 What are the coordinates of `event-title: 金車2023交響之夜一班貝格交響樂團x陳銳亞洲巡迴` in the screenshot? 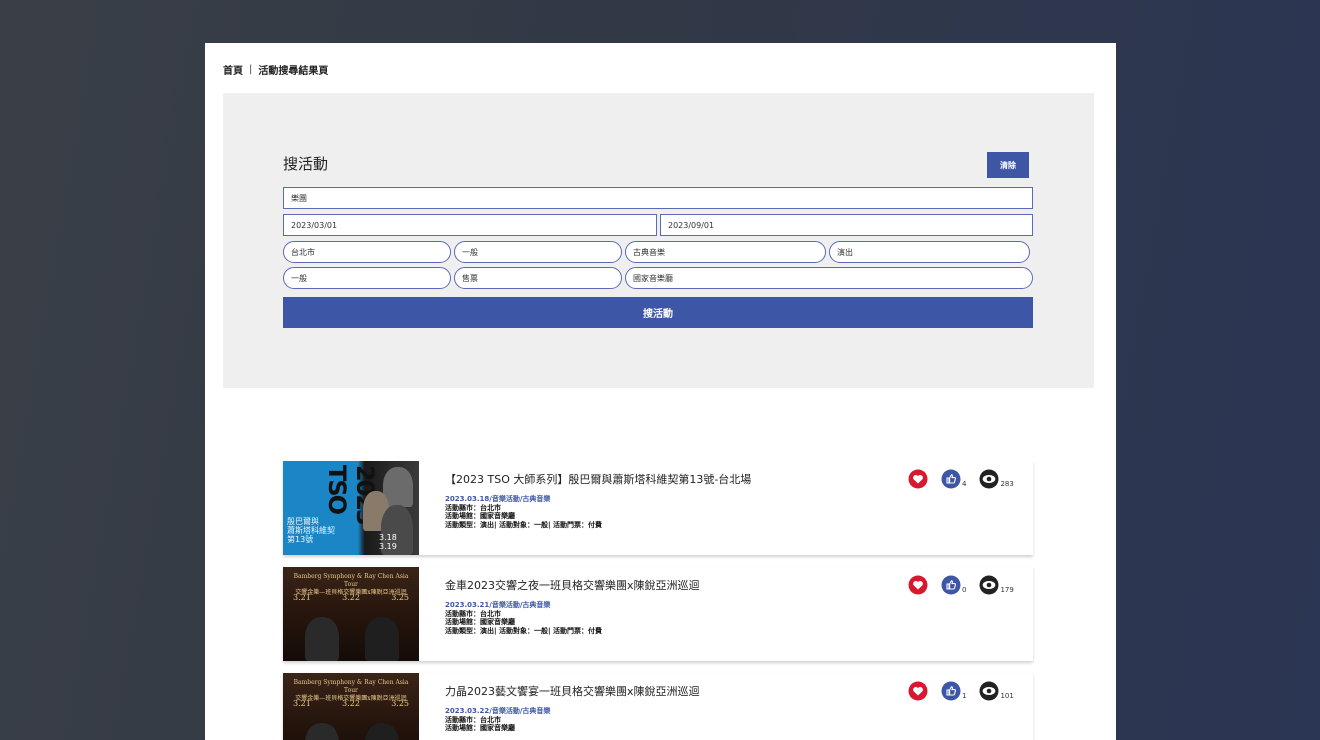 It's located at (572, 585).